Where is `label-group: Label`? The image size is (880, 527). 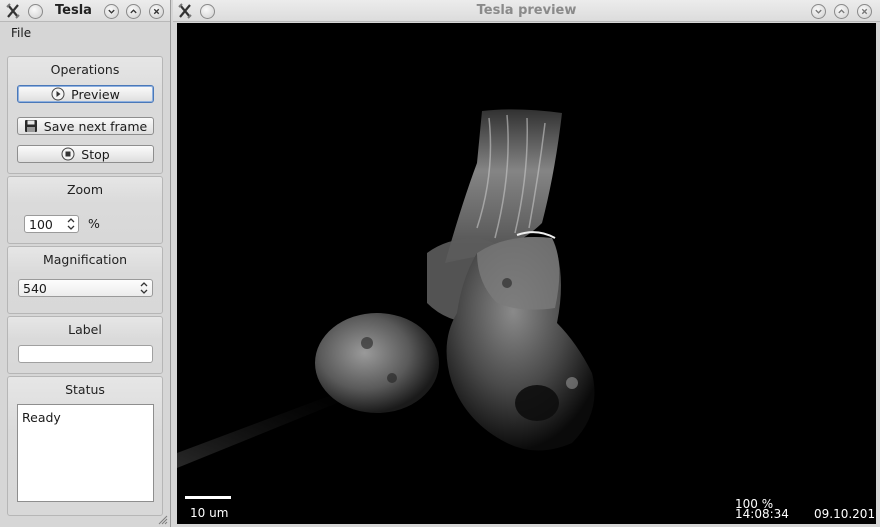 label-group: Label is located at coordinates (85, 345).